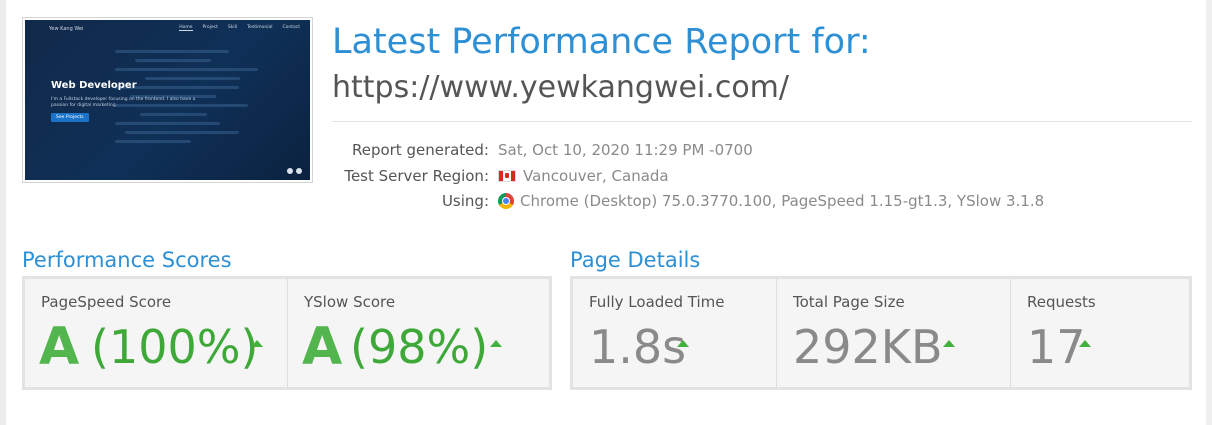  Describe the element at coordinates (291, 27) in the screenshot. I see `thumbnail-nav-item: Contact` at that location.